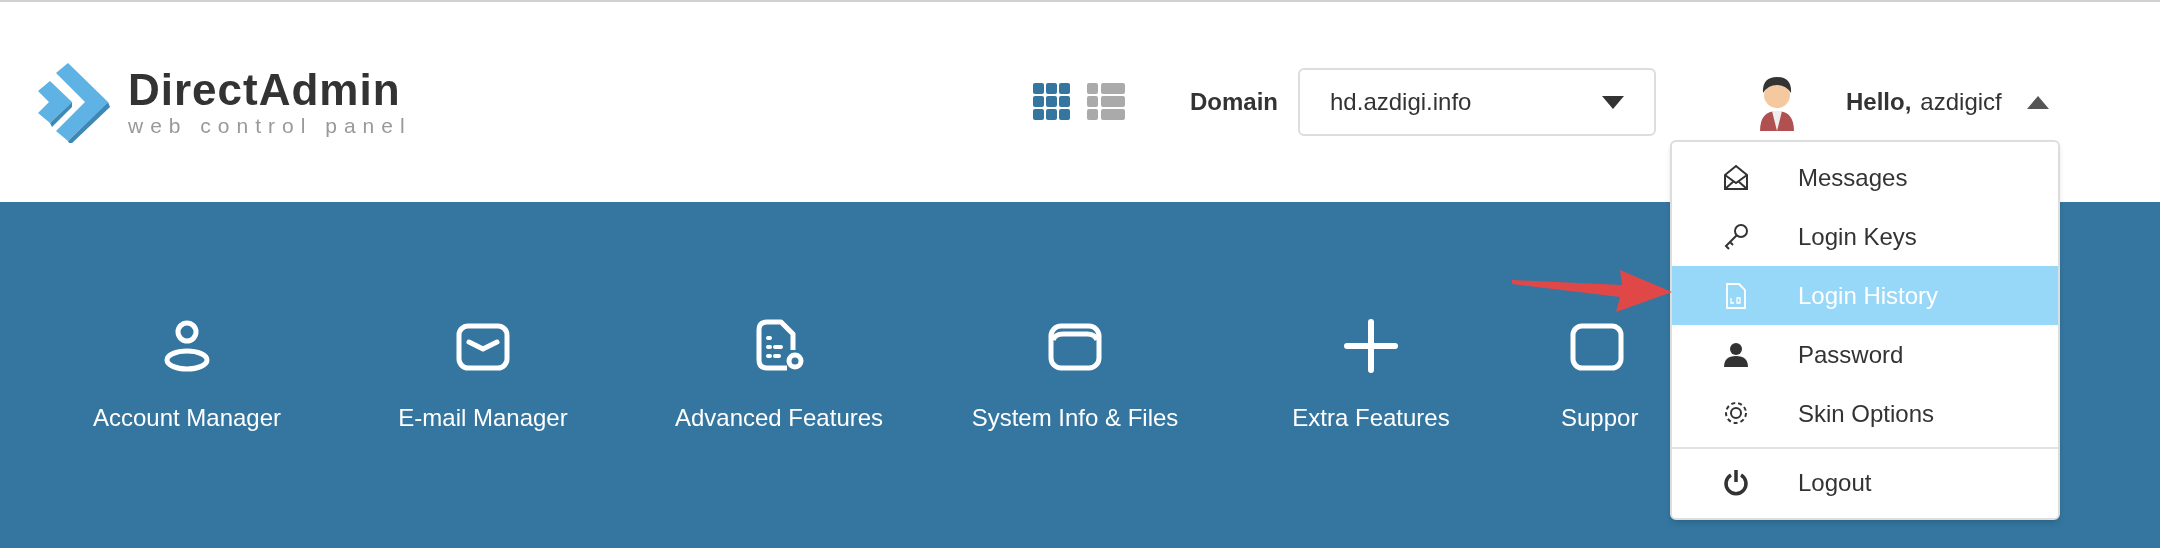 The image size is (2160, 554). I want to click on grid-view-icon, so click(1052, 102).